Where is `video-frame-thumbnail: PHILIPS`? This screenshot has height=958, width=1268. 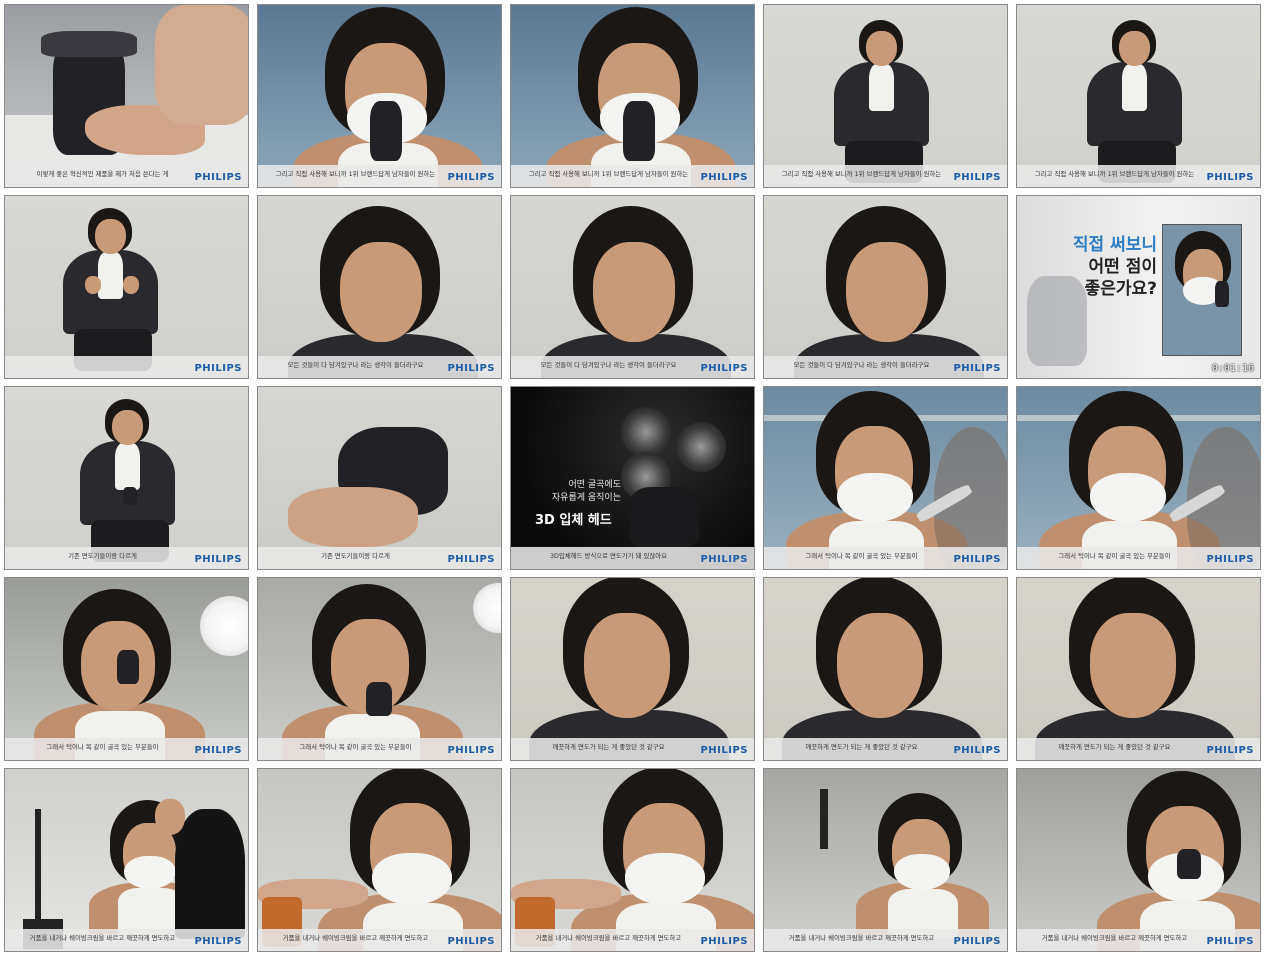 video-frame-thumbnail: PHILIPS is located at coordinates (126, 287).